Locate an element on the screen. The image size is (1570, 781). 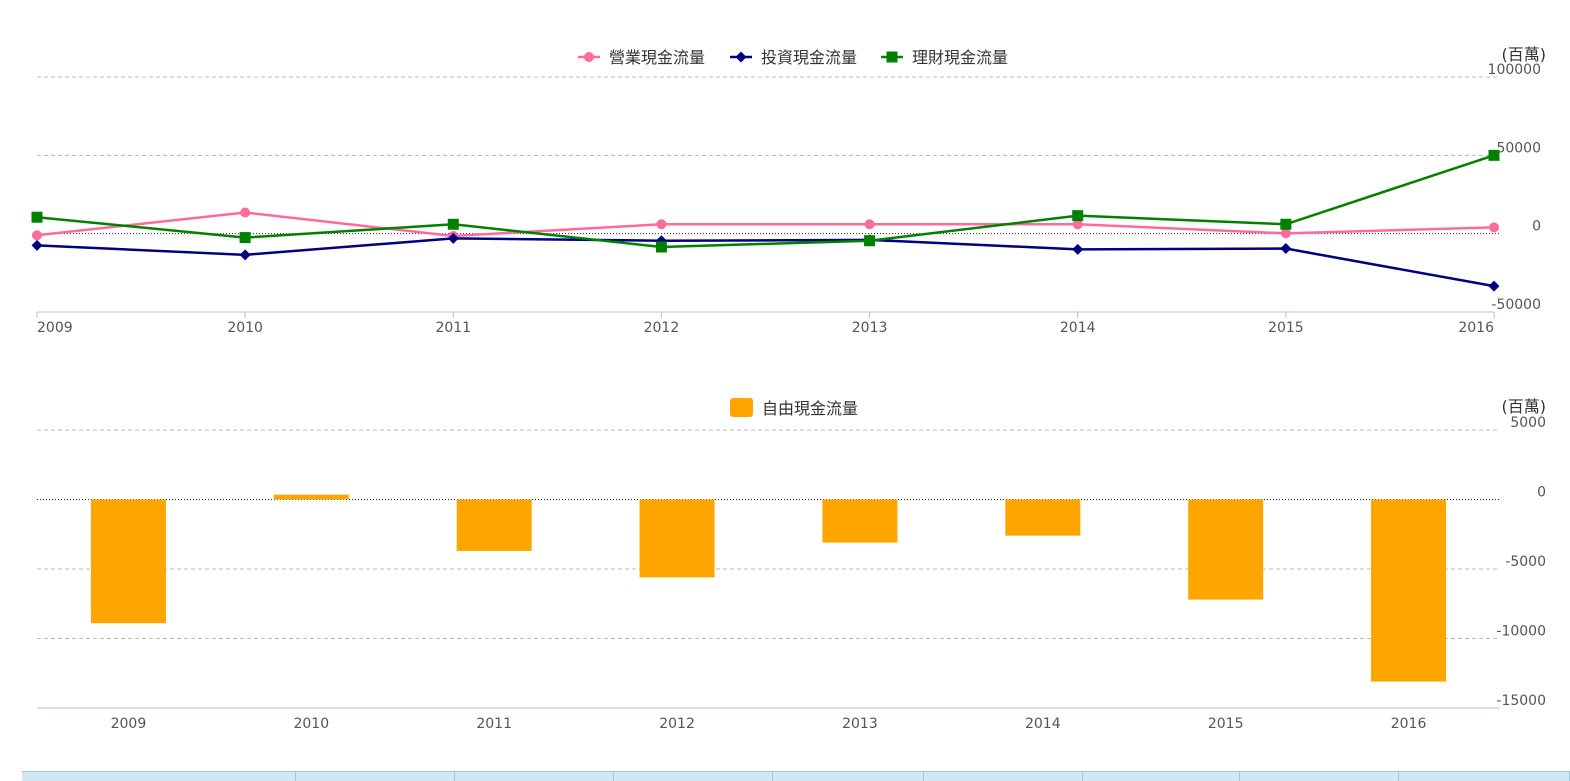
y-tick-label: 100000 is located at coordinates (1514, 70).